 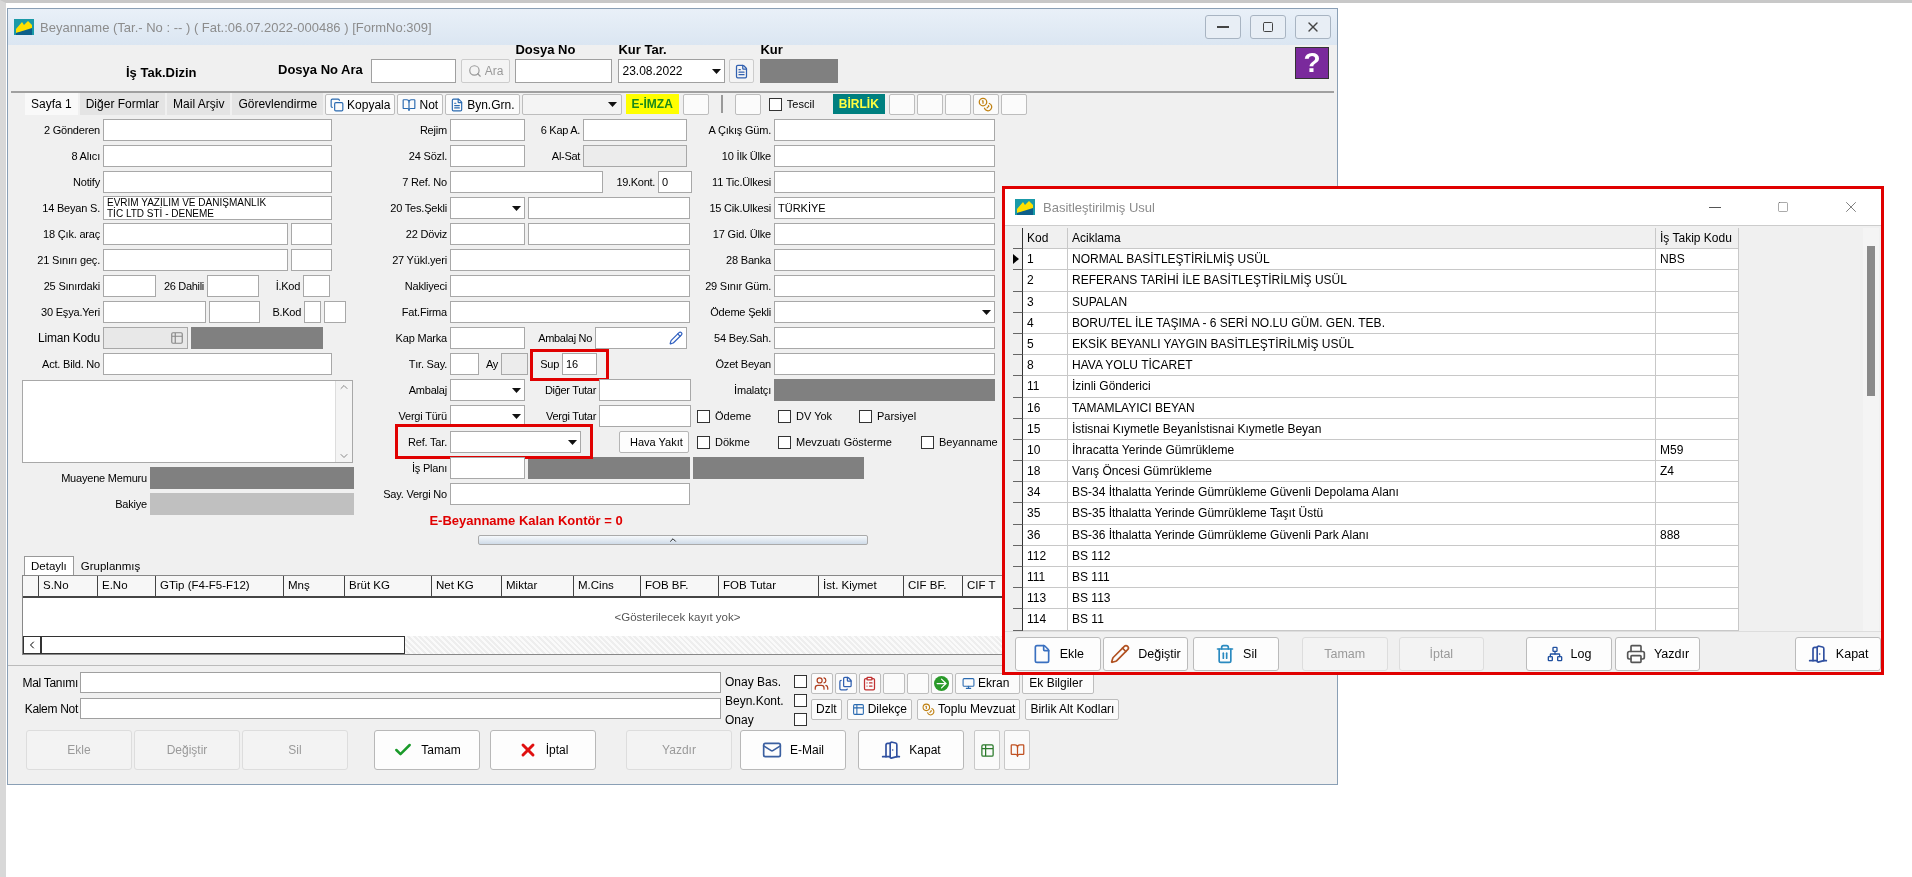 What do you see at coordinates (217, 208) in the screenshot?
I see `text-area: EVRİM YAZILIM VE DANIŞMANLIK TİC LTD STİ - DENEME` at bounding box center [217, 208].